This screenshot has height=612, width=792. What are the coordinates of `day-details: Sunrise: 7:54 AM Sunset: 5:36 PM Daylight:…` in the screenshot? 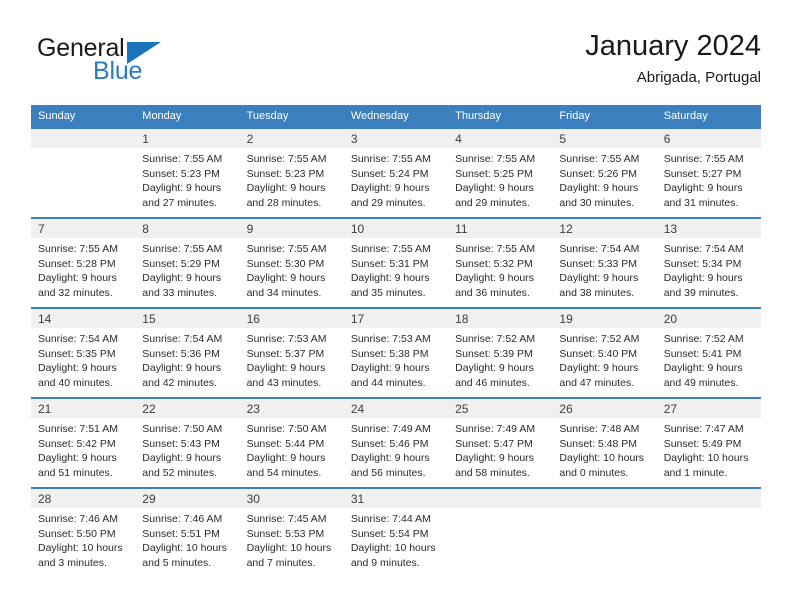 It's located at (187, 359).